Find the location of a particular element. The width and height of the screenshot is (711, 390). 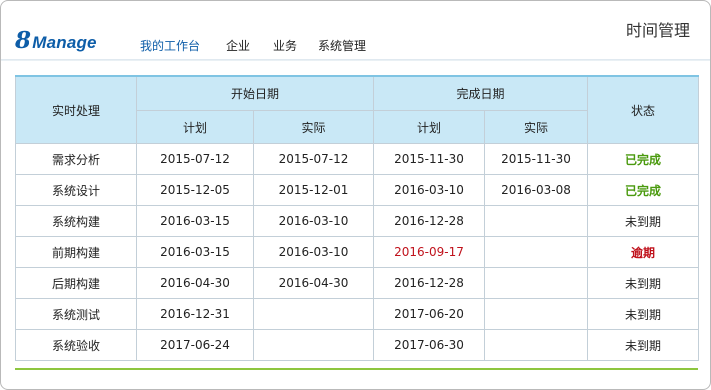

end-planned: 2016-09-17 is located at coordinates (429, 252).